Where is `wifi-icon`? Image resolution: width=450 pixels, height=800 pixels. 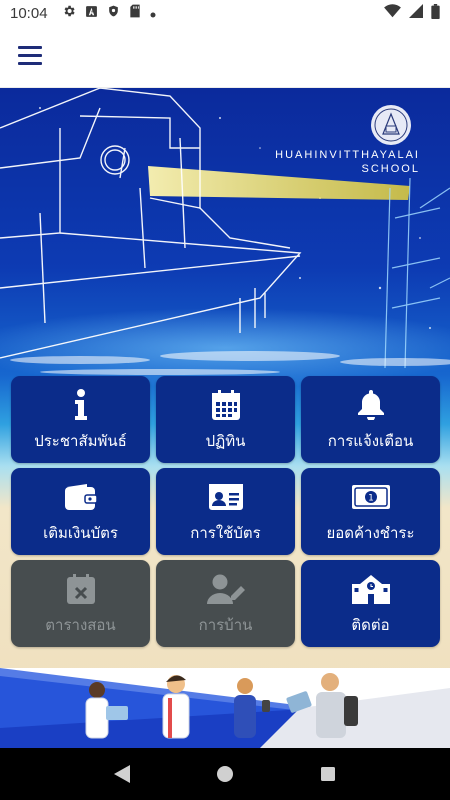
wifi-icon is located at coordinates (392, 13).